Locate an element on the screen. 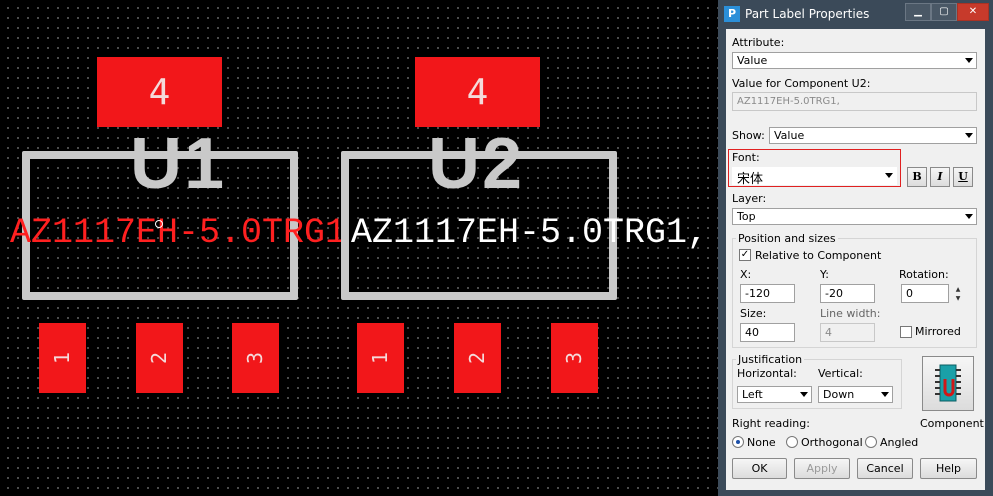 This screenshot has width=993, height=496. rotation-input: 0 is located at coordinates (925, 293).